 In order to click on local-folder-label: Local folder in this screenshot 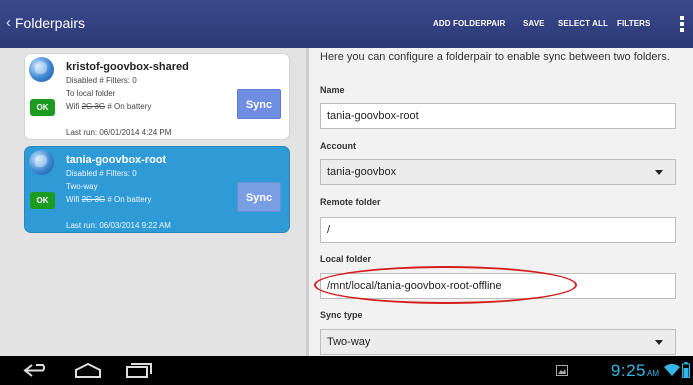, I will do `click(346, 259)`.